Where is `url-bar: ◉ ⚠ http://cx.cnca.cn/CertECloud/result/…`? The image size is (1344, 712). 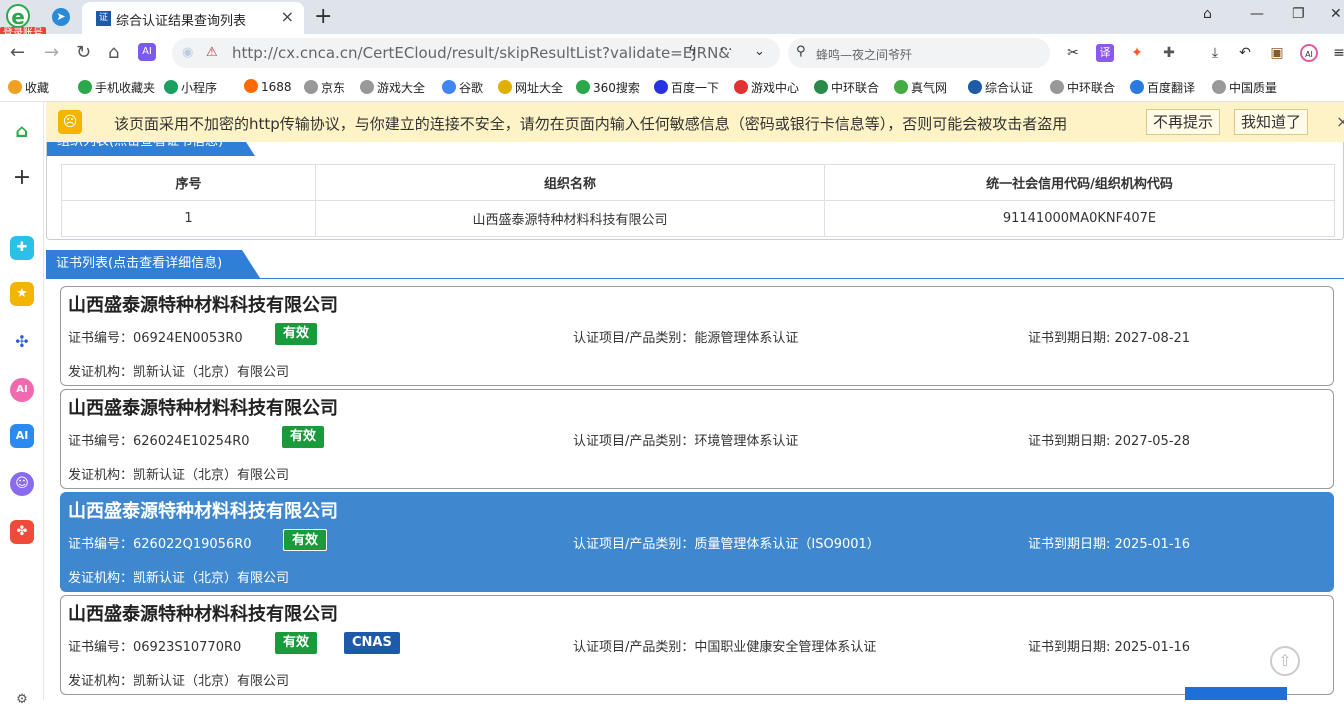
url-bar: ◉ ⚠ http://cx.cnca.cn/CertECloud/result/… is located at coordinates (476, 53).